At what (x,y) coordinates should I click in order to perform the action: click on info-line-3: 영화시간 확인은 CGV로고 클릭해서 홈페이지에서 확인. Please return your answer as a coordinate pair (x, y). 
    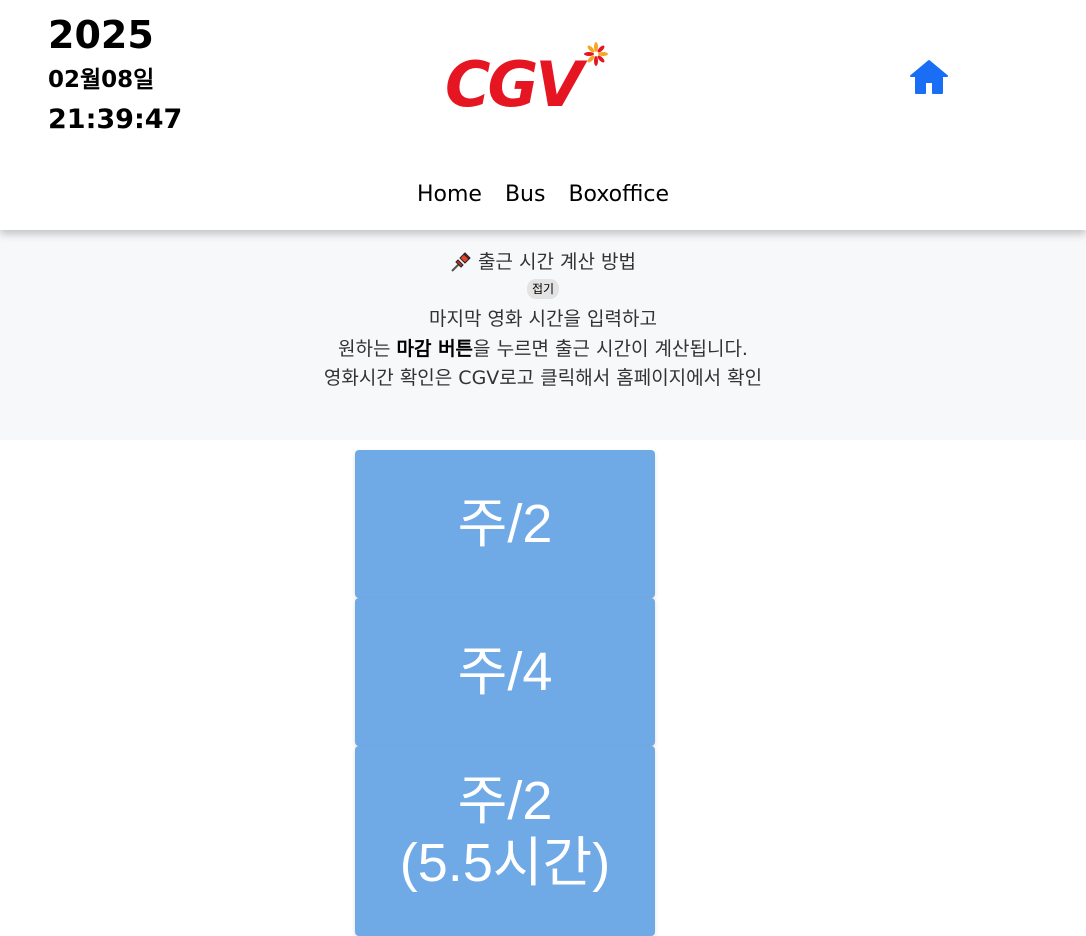
    Looking at the image, I should click on (543, 378).